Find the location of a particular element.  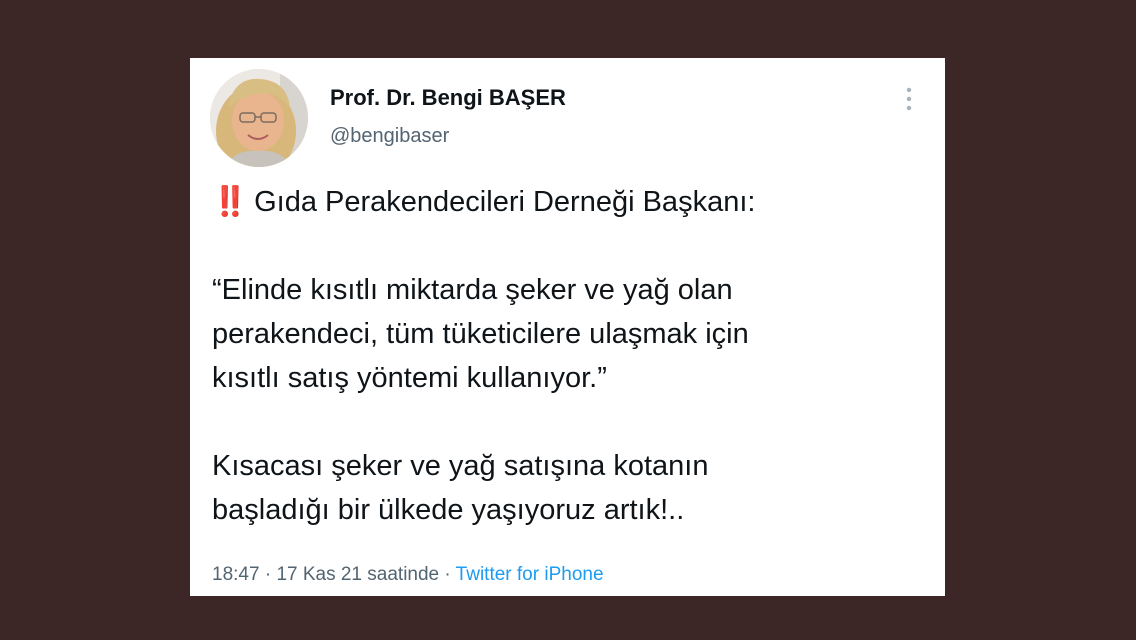

double-exclamation-icon: ‼️ is located at coordinates (230, 202).